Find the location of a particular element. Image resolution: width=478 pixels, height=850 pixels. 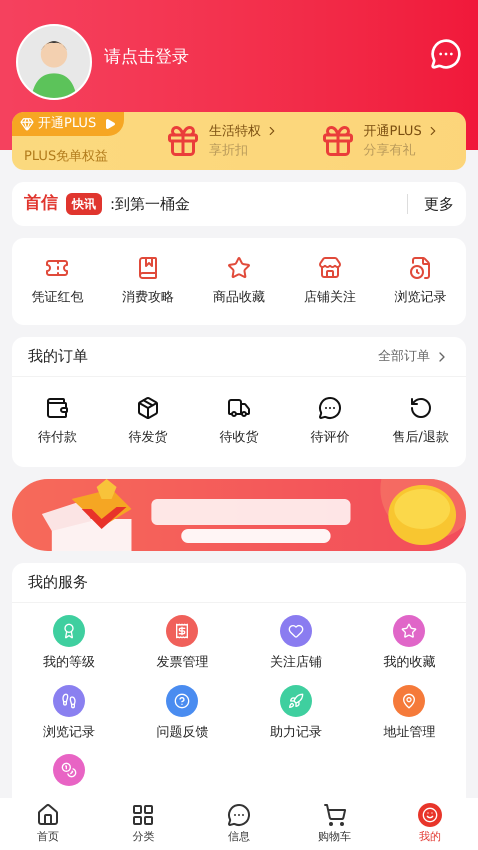

star-icon is located at coordinates (238, 268).